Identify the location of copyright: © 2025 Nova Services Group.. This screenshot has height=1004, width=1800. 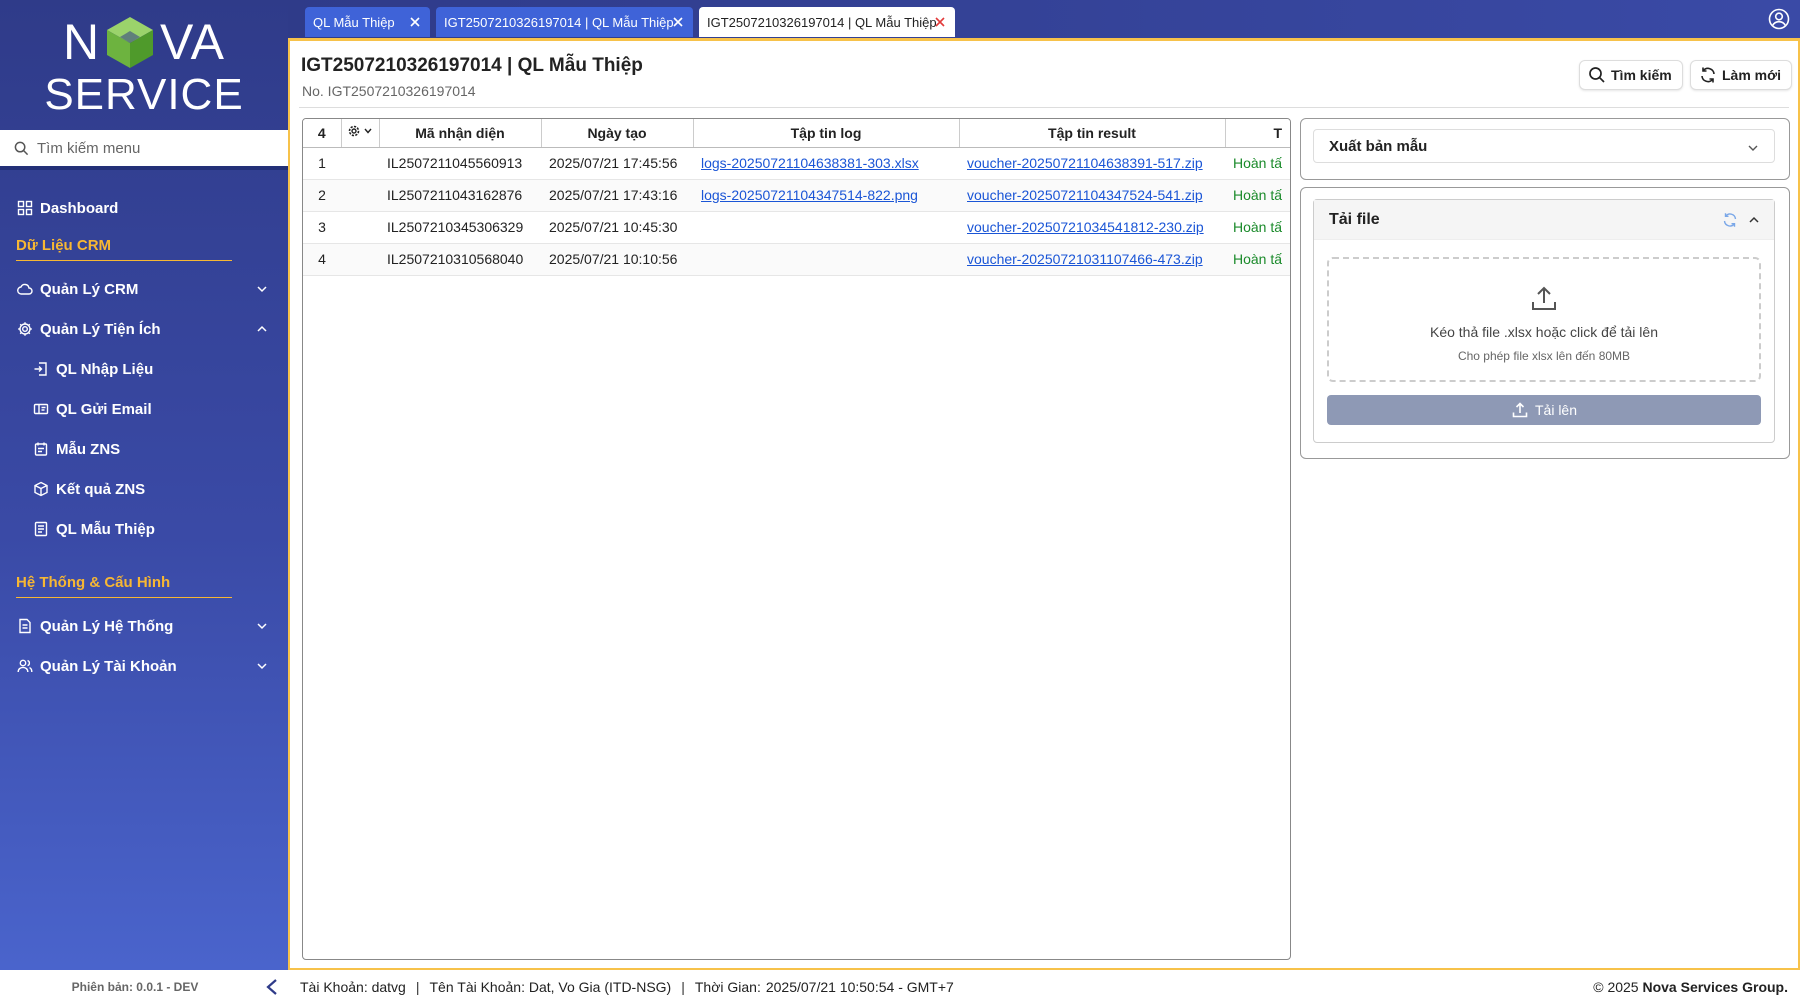
(1690, 987).